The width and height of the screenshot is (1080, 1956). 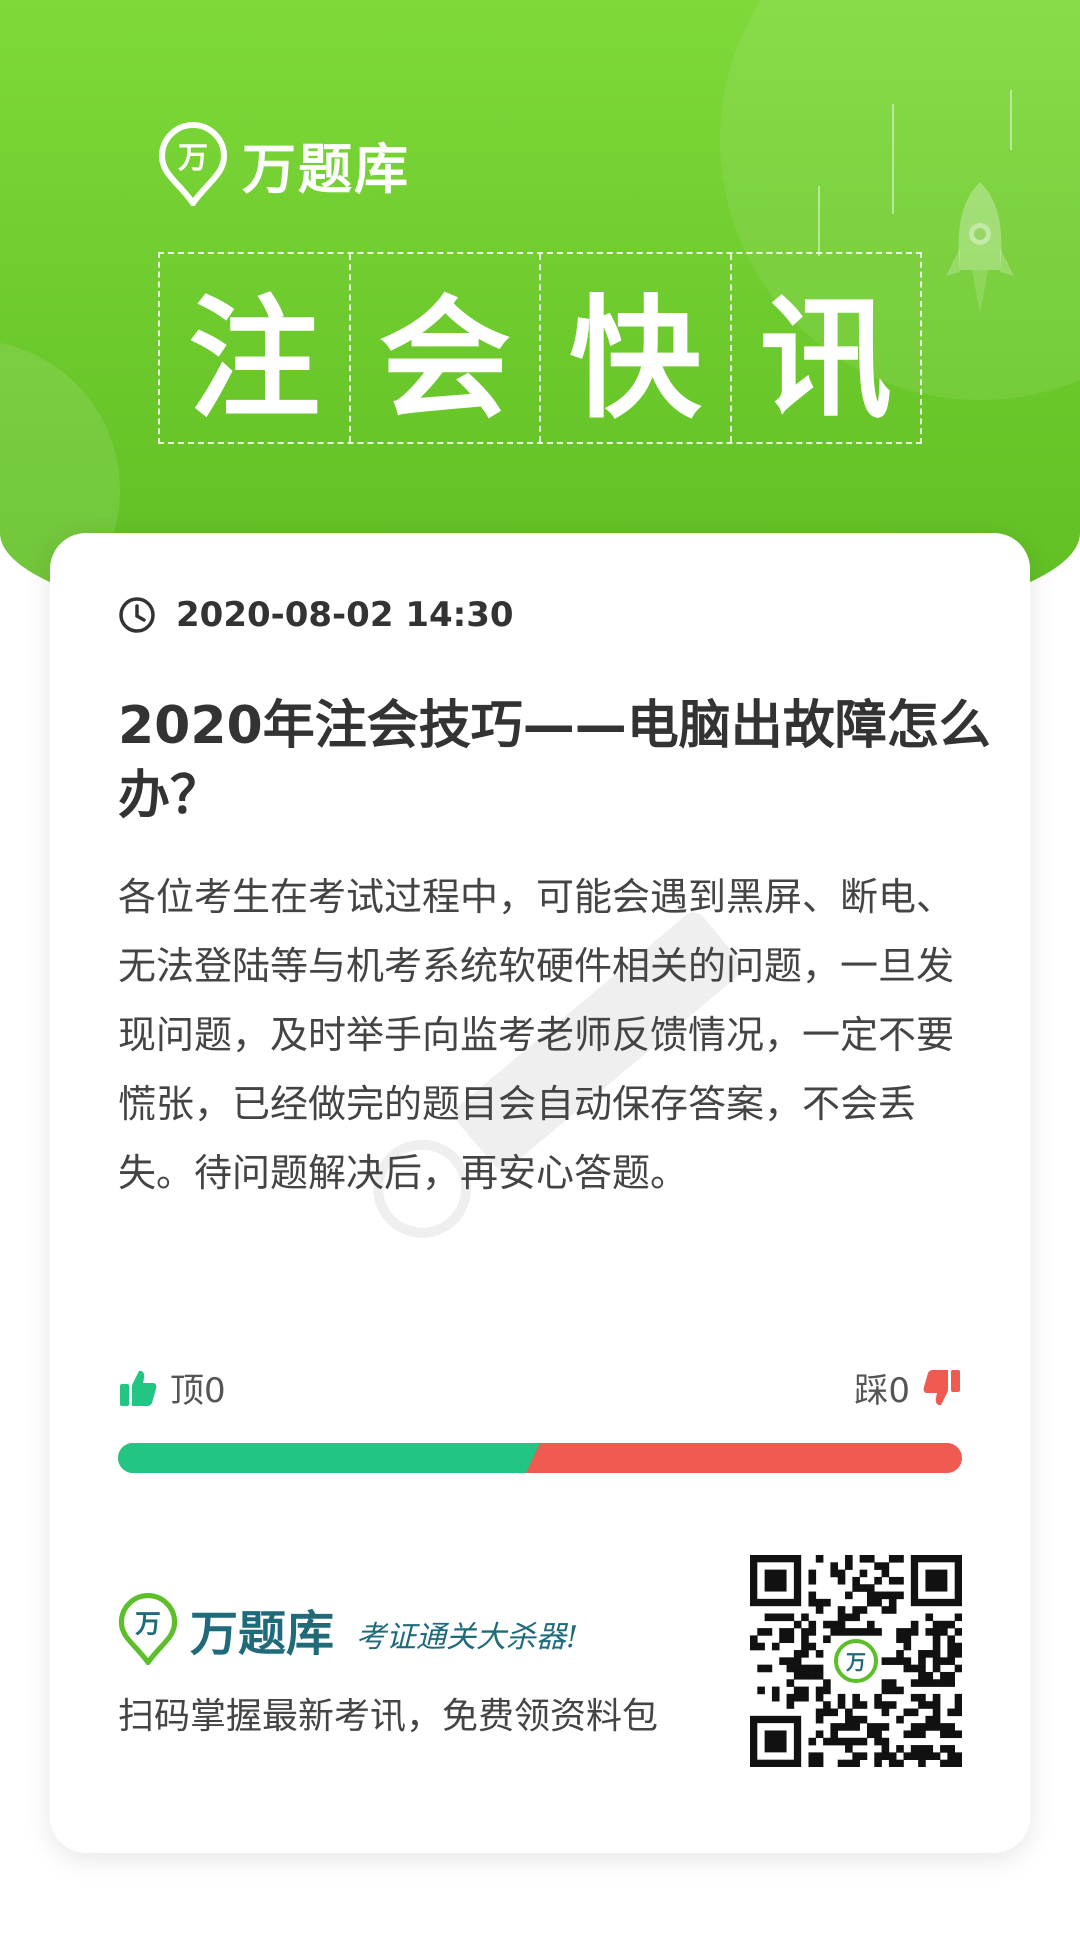 What do you see at coordinates (345, 615) in the screenshot?
I see `article-datetime: 2020-08-02 14:30` at bounding box center [345, 615].